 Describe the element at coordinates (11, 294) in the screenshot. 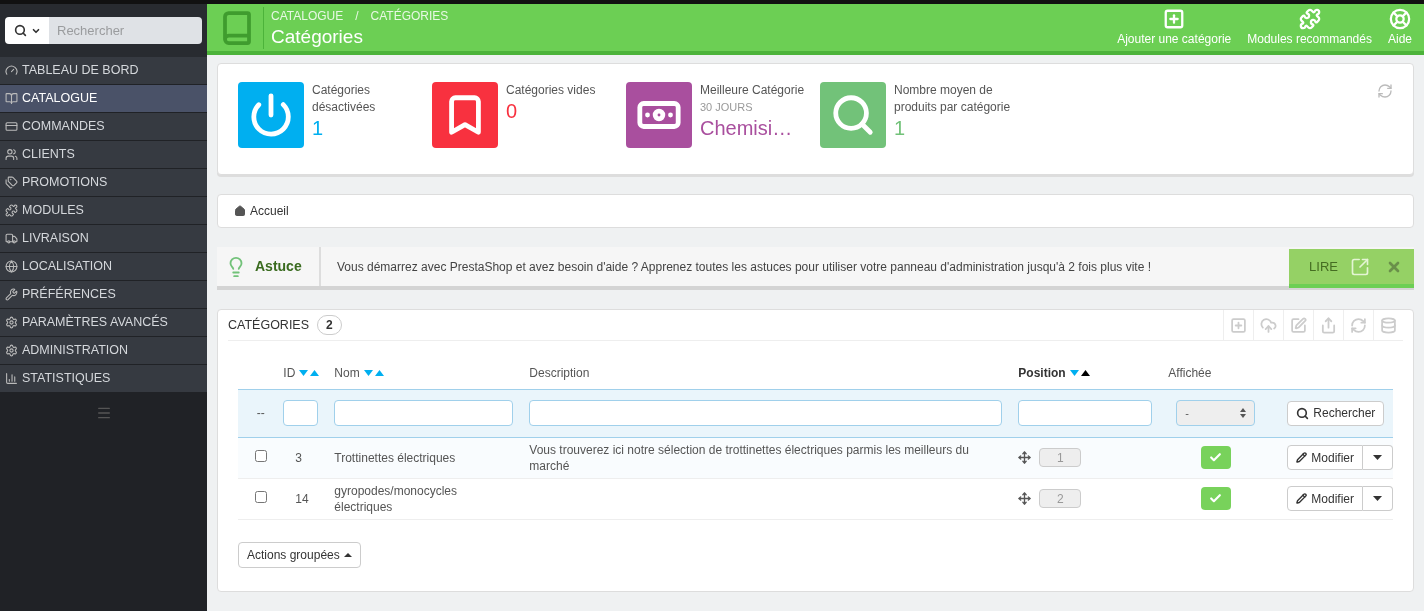

I see `wrench-icon` at that location.